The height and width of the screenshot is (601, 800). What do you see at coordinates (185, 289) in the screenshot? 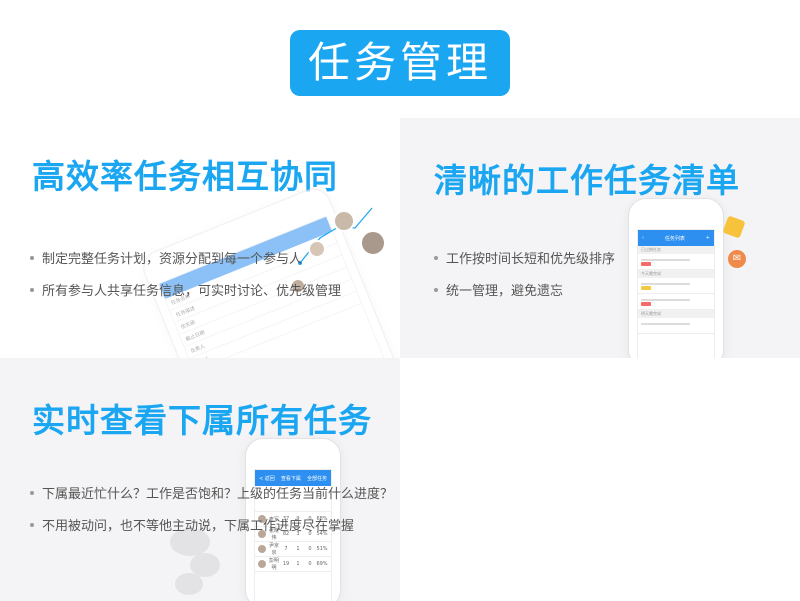
I see `feature-item: 所有参与人共享任务信息，可实时讨论、优先级管理` at bounding box center [185, 289].